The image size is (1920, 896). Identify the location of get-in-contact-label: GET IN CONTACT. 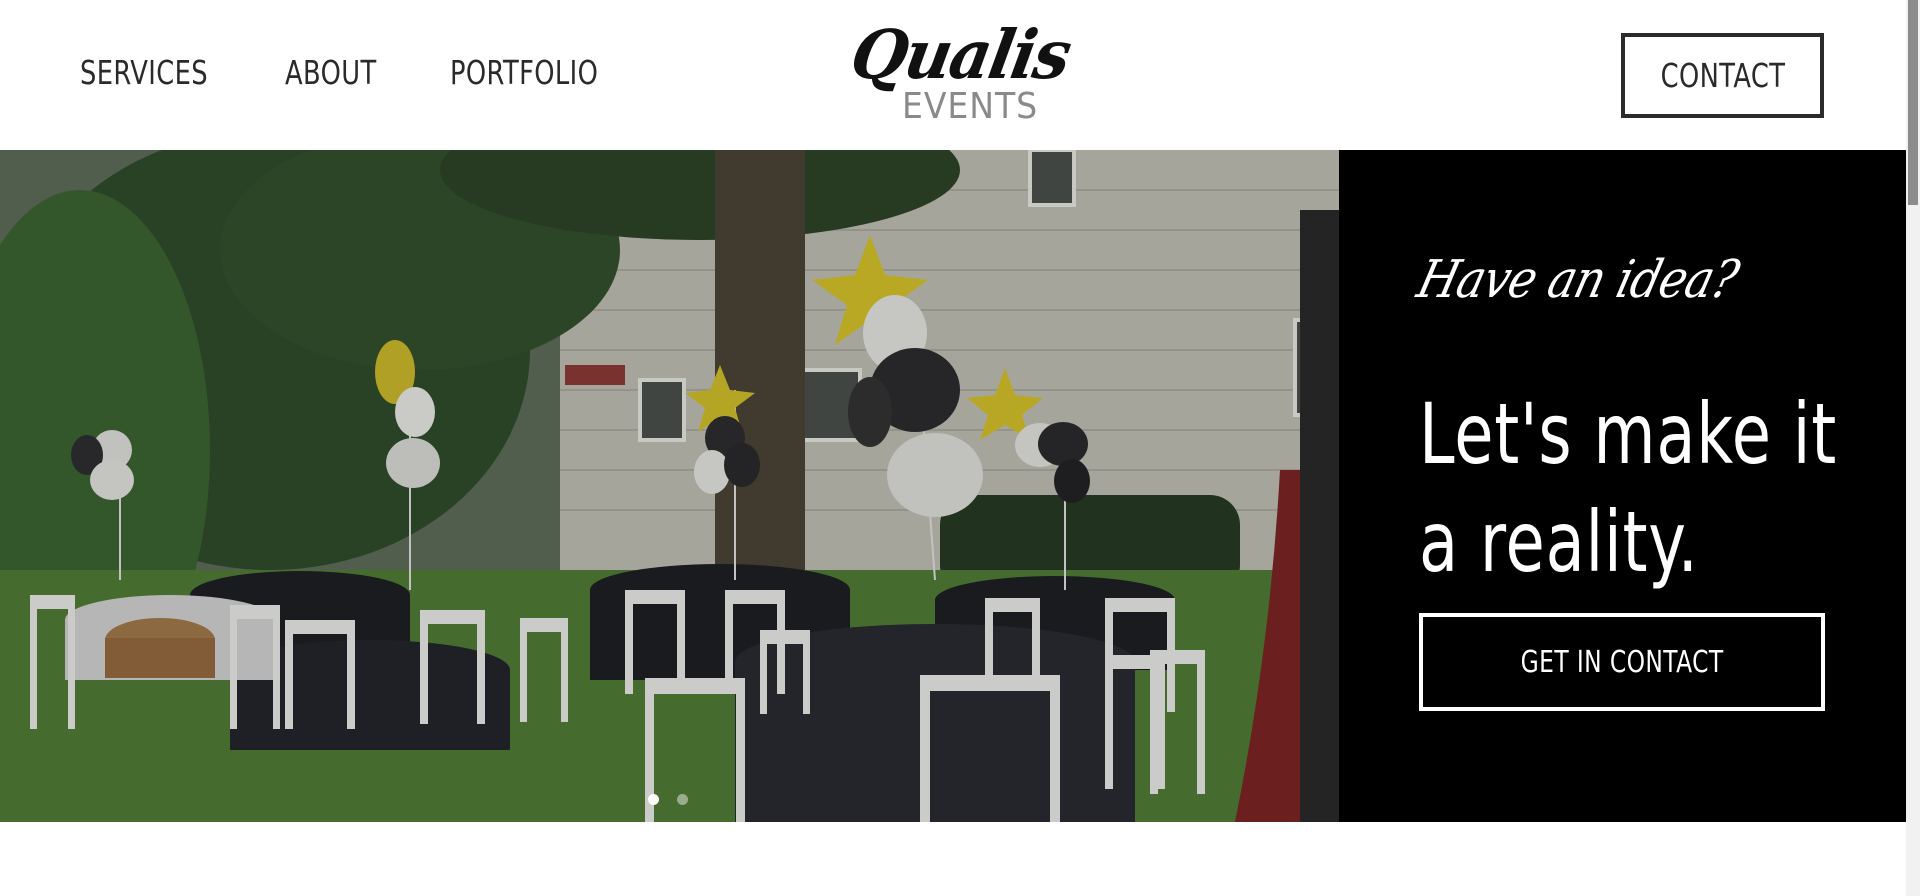
(1622, 662).